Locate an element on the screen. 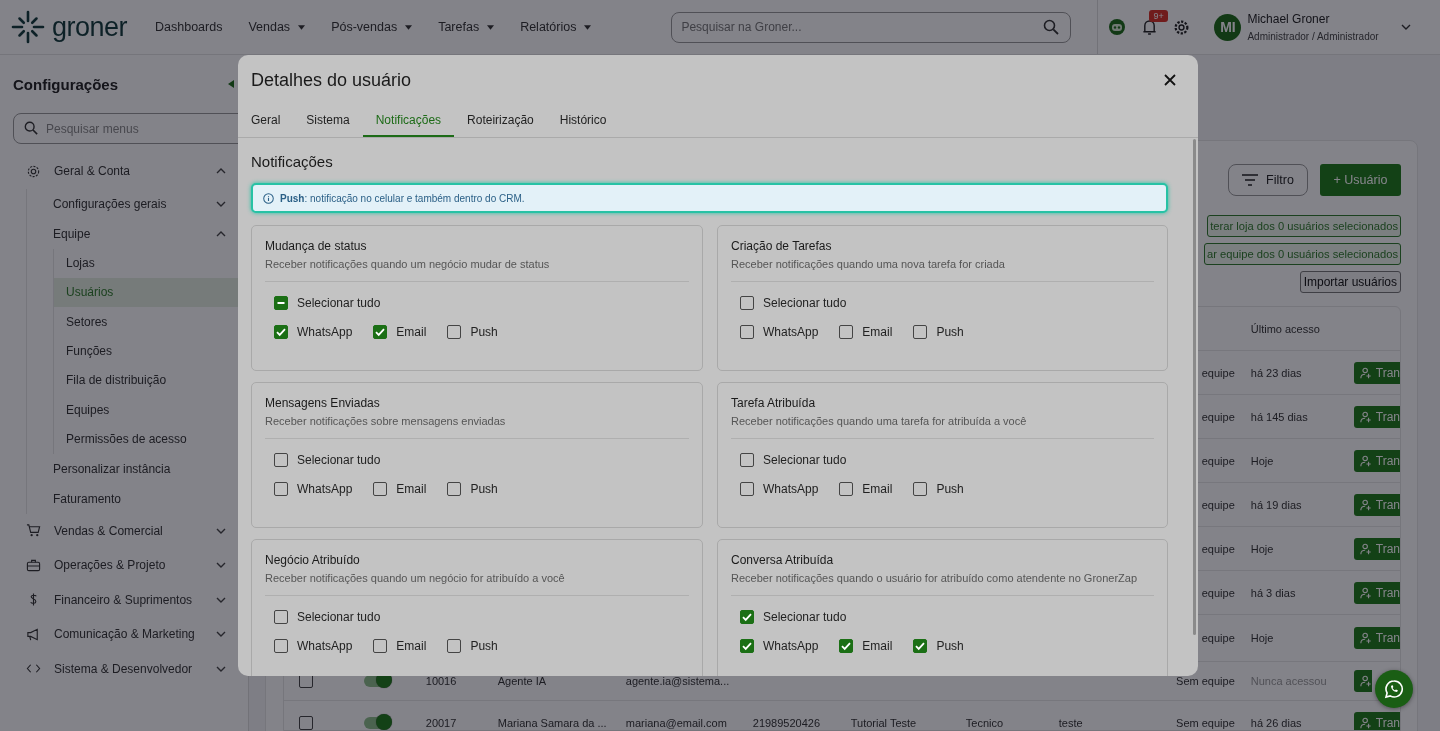 This screenshot has height=731, width=1440. menu-item: Operações & Projeto is located at coordinates (123, 565).